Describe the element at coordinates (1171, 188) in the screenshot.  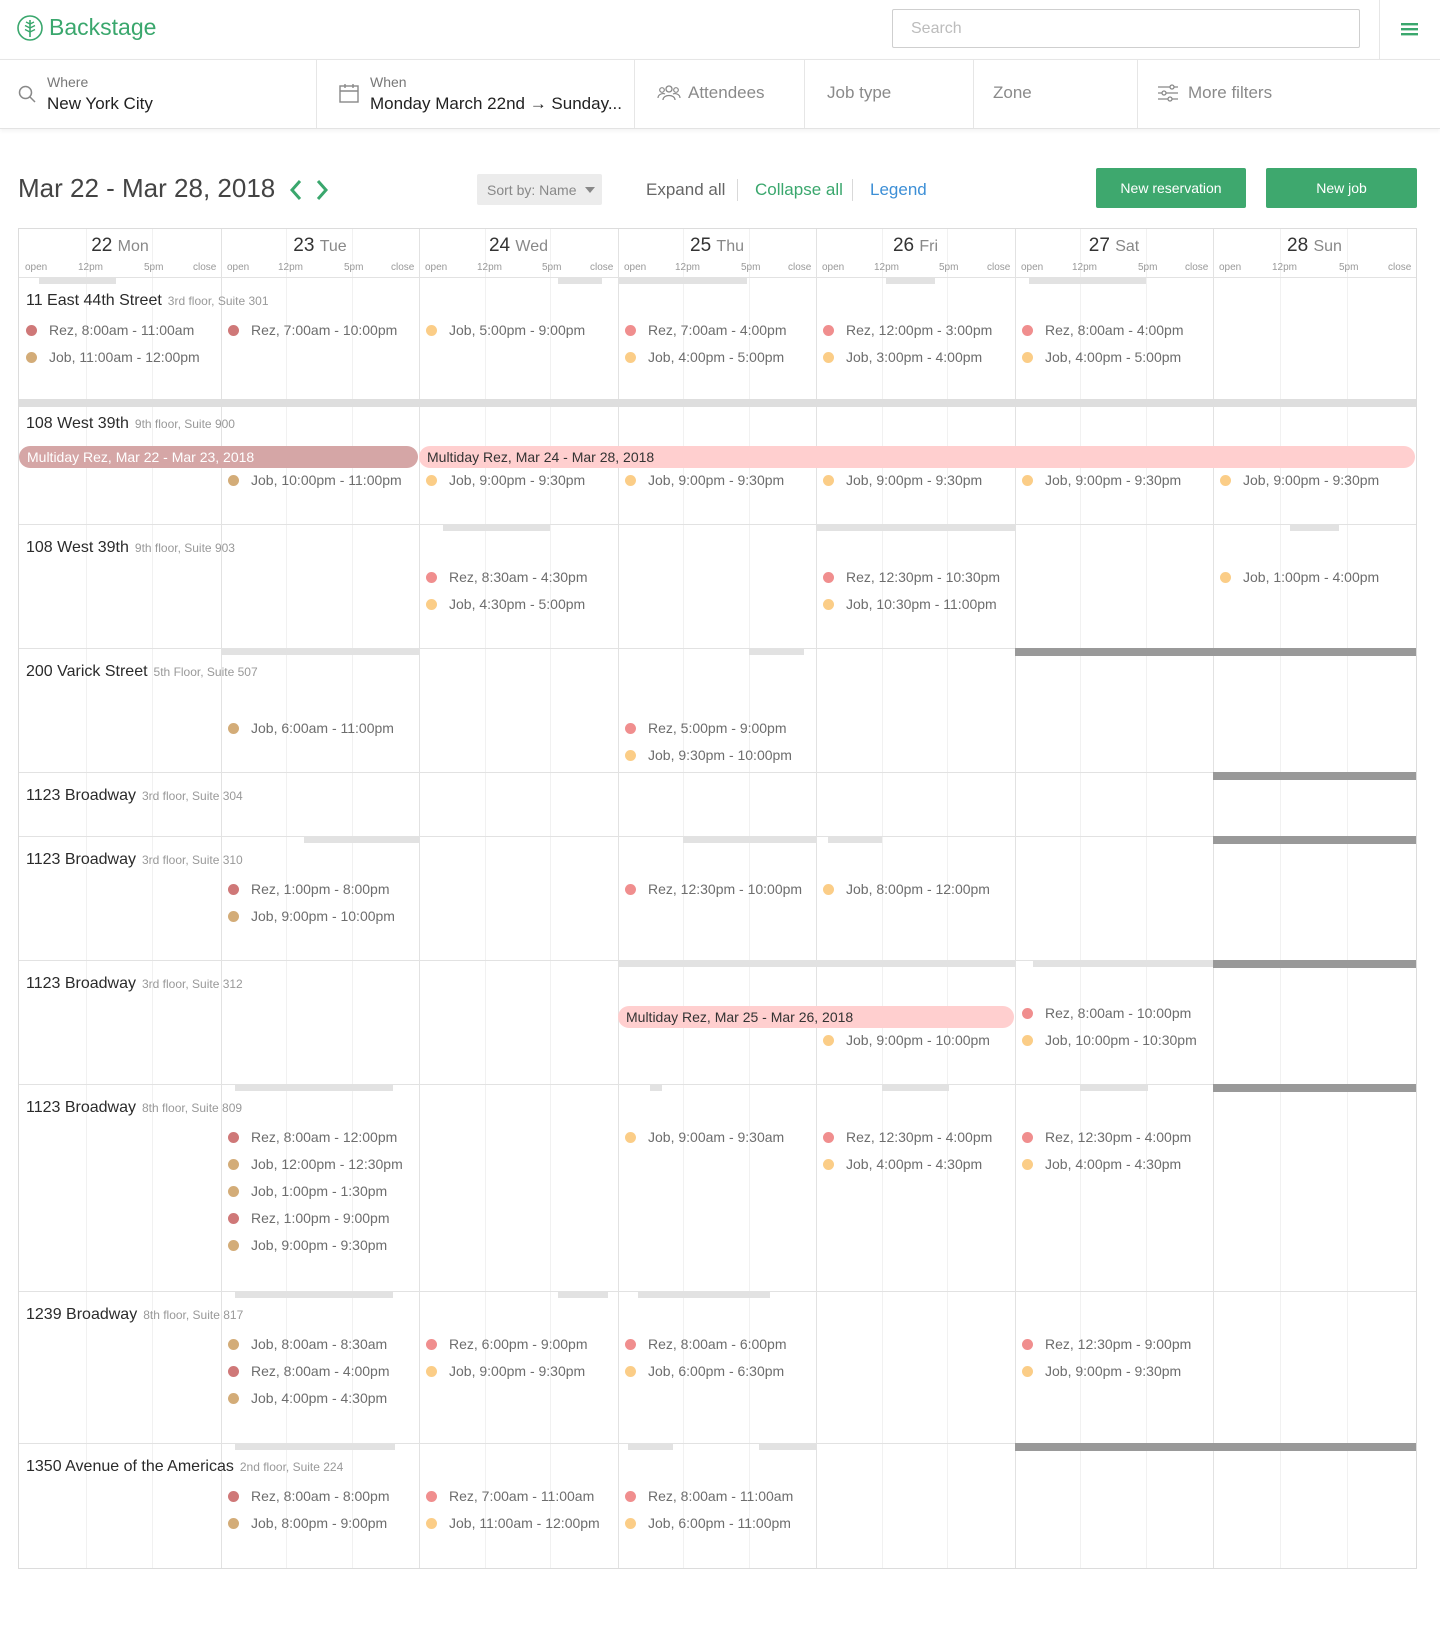
I see `new-reservation-button: New reservation` at that location.